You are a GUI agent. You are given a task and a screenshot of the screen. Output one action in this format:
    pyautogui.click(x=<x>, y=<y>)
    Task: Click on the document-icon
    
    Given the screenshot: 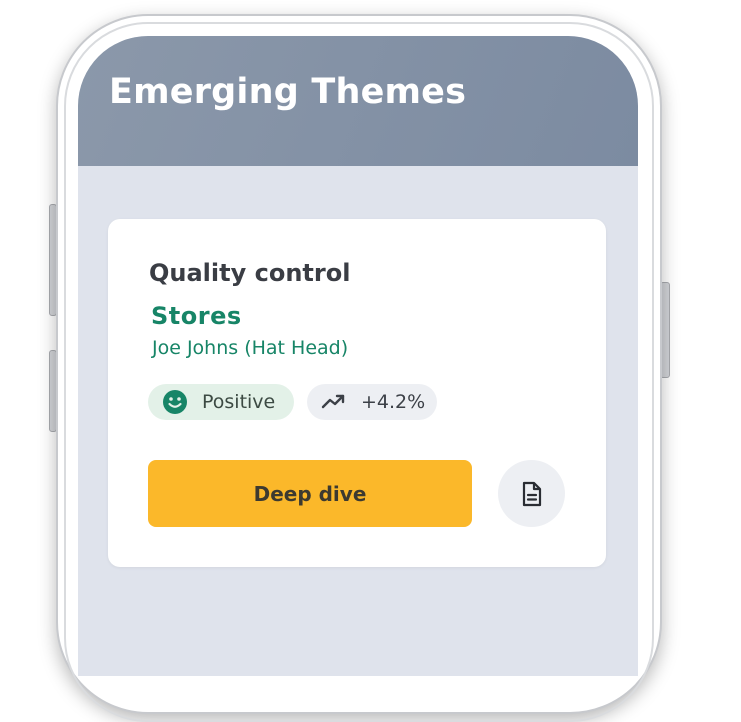 What is the action you would take?
    pyautogui.click(x=532, y=494)
    